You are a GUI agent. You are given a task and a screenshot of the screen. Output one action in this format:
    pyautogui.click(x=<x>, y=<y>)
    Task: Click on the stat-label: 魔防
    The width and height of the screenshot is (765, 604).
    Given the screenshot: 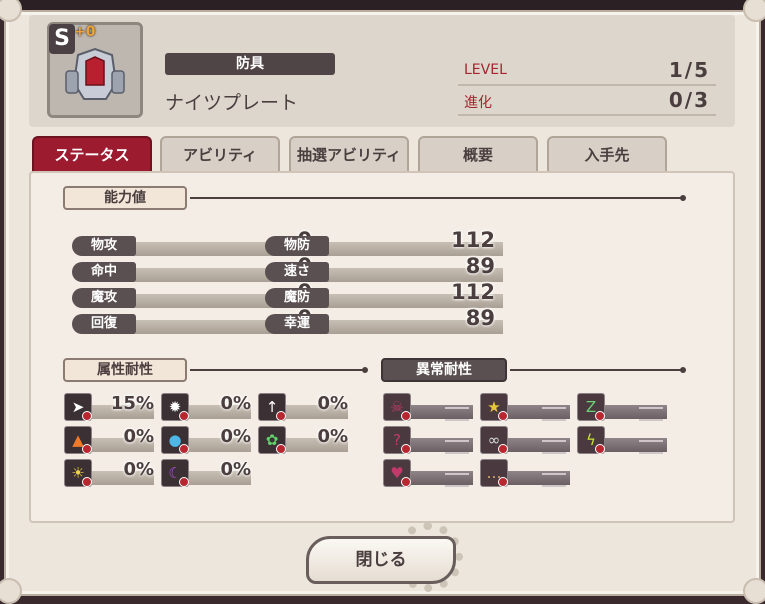 What is the action you would take?
    pyautogui.click(x=297, y=298)
    